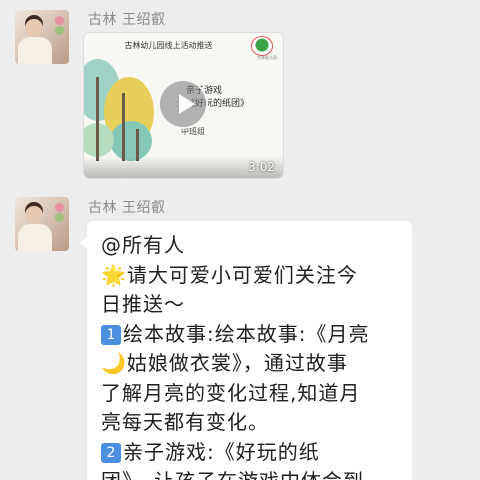 The width and height of the screenshot is (480, 480). What do you see at coordinates (267, 57) in the screenshot?
I see `logo-text: 古林幼儿园` at bounding box center [267, 57].